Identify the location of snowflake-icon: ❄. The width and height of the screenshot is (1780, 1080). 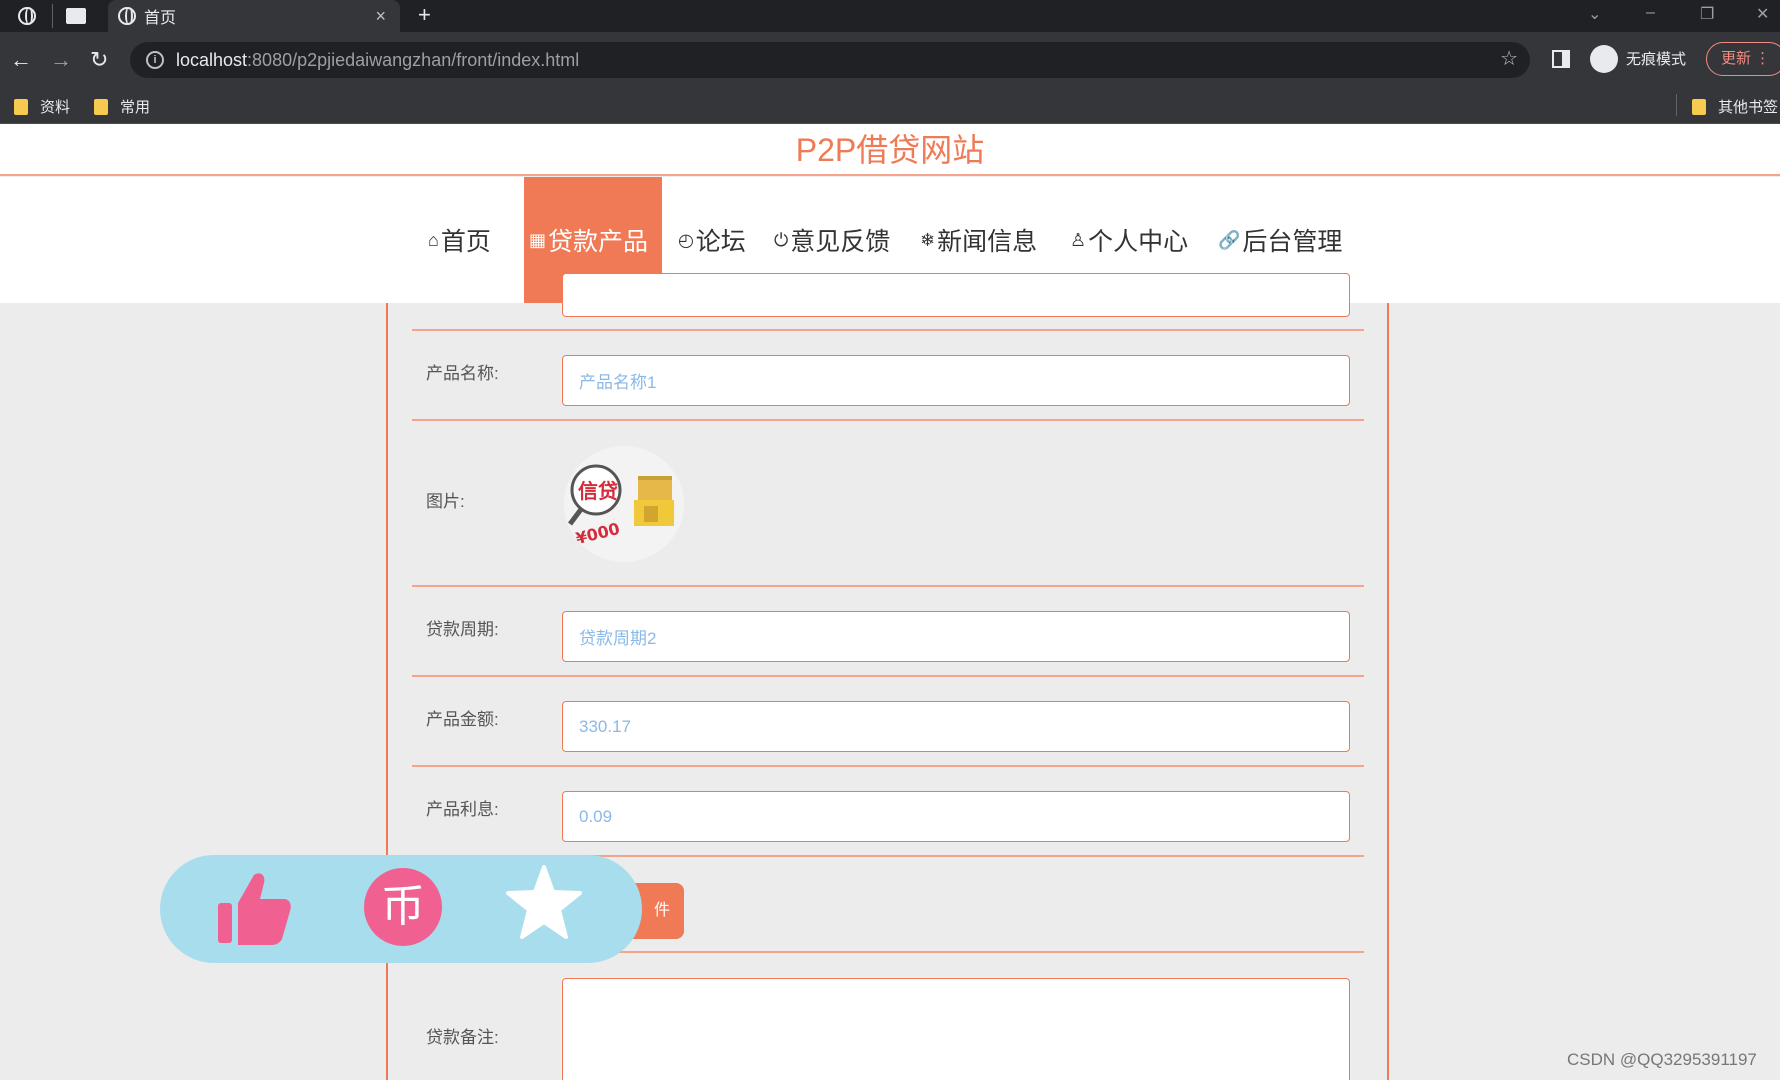
(928, 239).